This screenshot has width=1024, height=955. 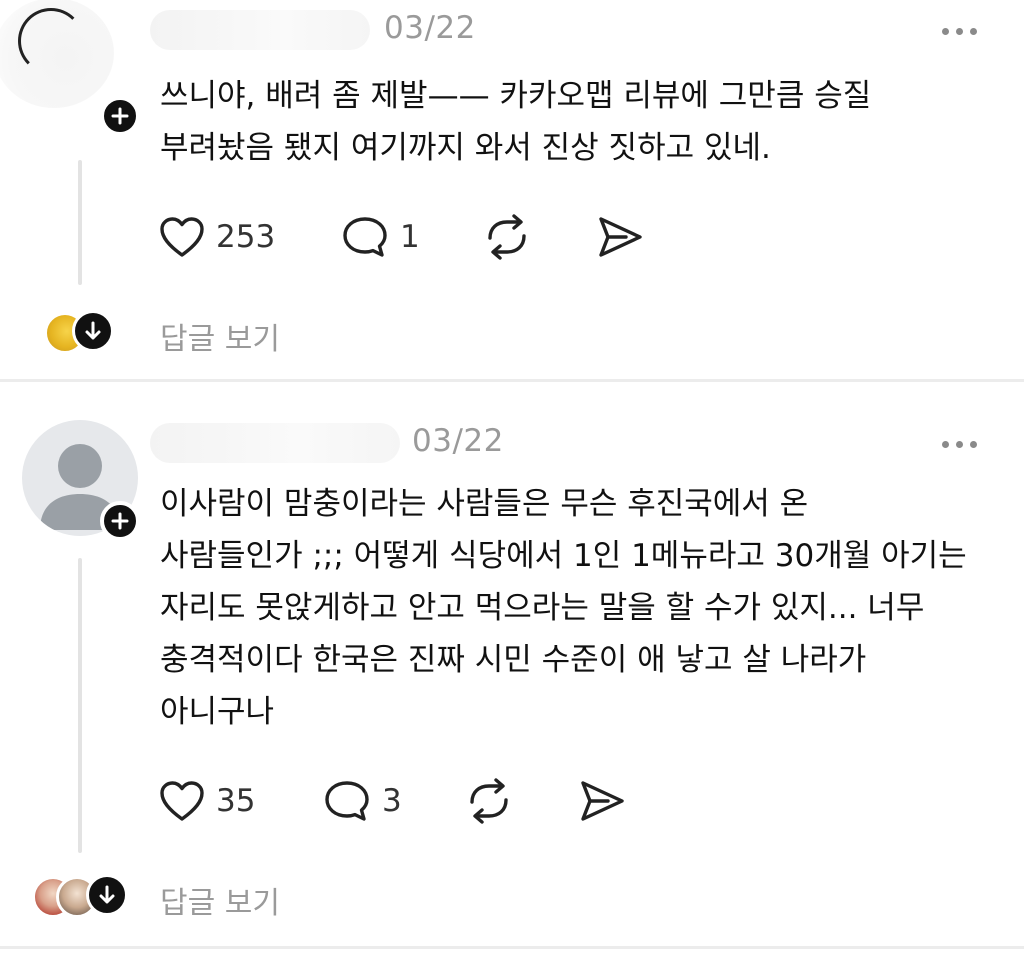 What do you see at coordinates (392, 801) in the screenshot?
I see `reply-count: 3` at bounding box center [392, 801].